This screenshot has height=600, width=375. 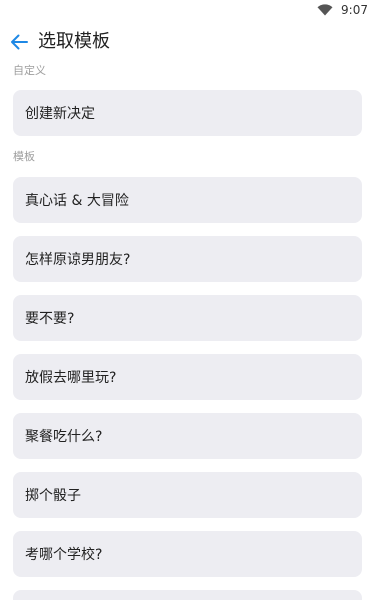 I want to click on template-item: 掷个骰子, so click(x=187, y=495).